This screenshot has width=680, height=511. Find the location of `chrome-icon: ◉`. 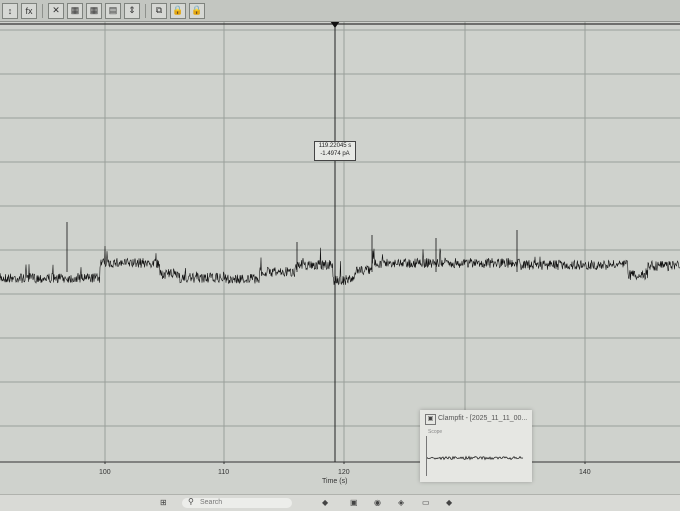

chrome-icon: ◉ is located at coordinates (377, 502).